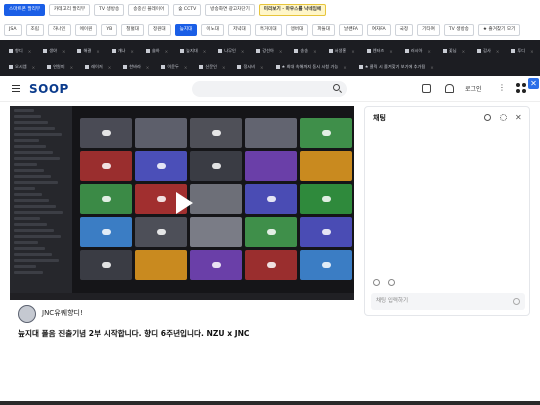  I want to click on bookmark-second-2: 하나인, so click(59, 30).